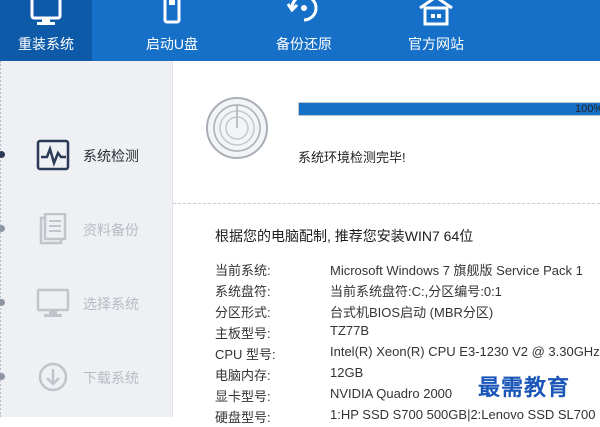 This screenshot has height=427, width=600. I want to click on nav-tab-label: 启动U盘, so click(172, 44).